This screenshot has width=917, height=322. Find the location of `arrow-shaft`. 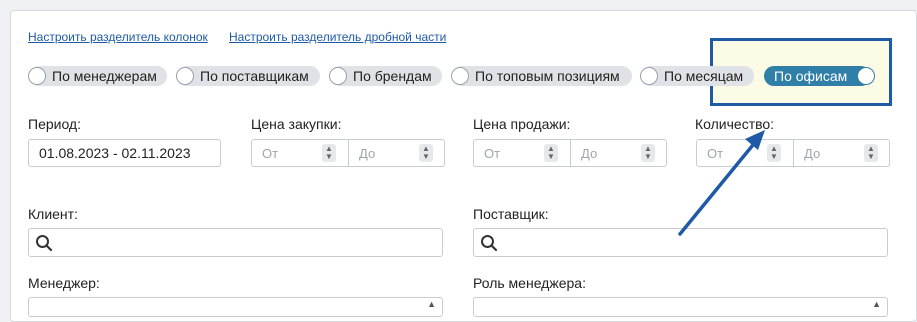

arrow-shaft is located at coordinates (718, 187).